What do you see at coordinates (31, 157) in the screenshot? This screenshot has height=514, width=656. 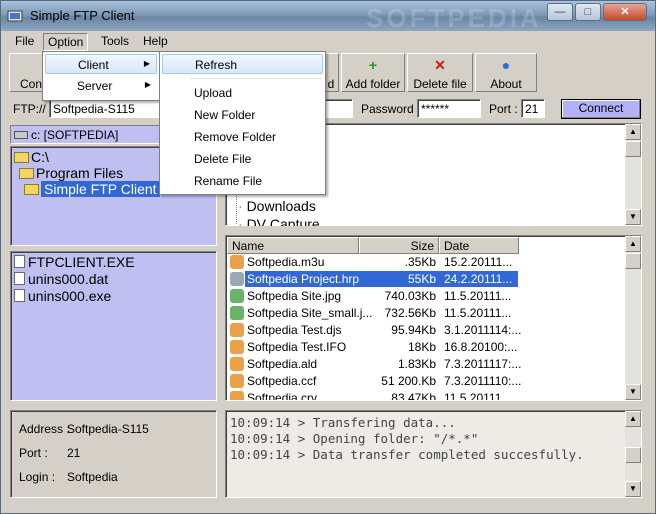 I see `tree-folder: C:\` at bounding box center [31, 157].